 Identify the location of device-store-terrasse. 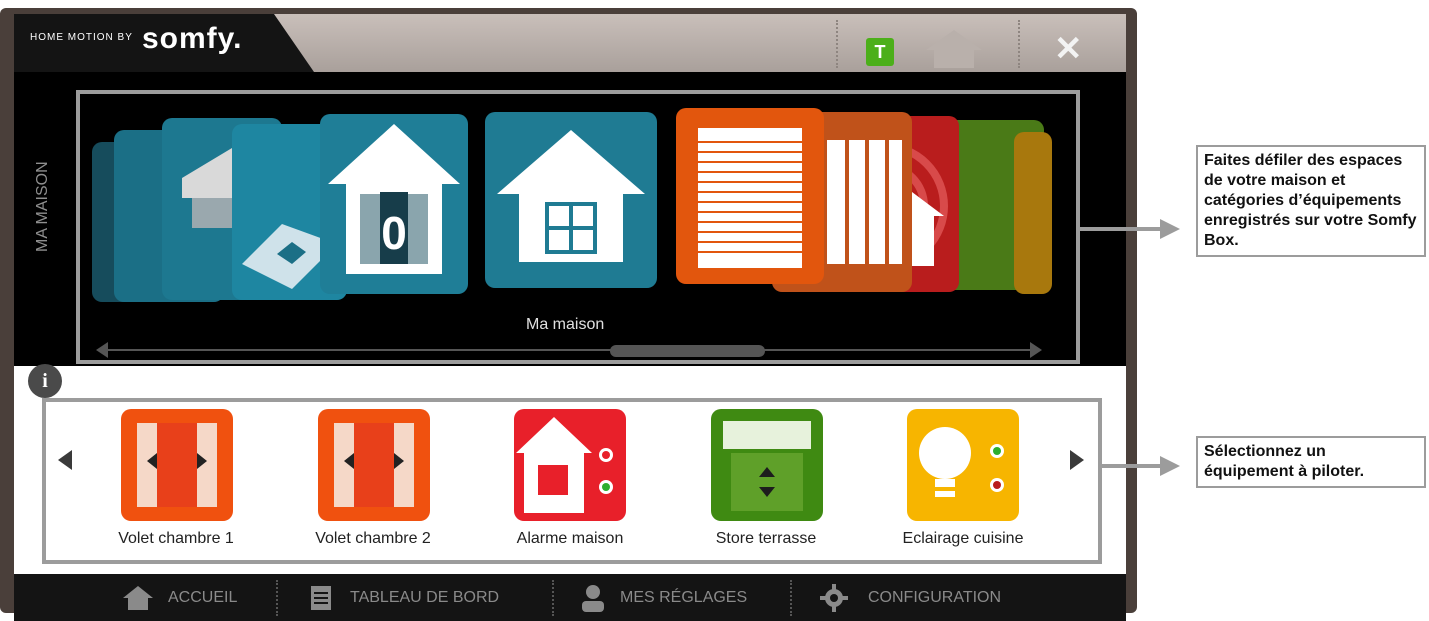
(767, 465).